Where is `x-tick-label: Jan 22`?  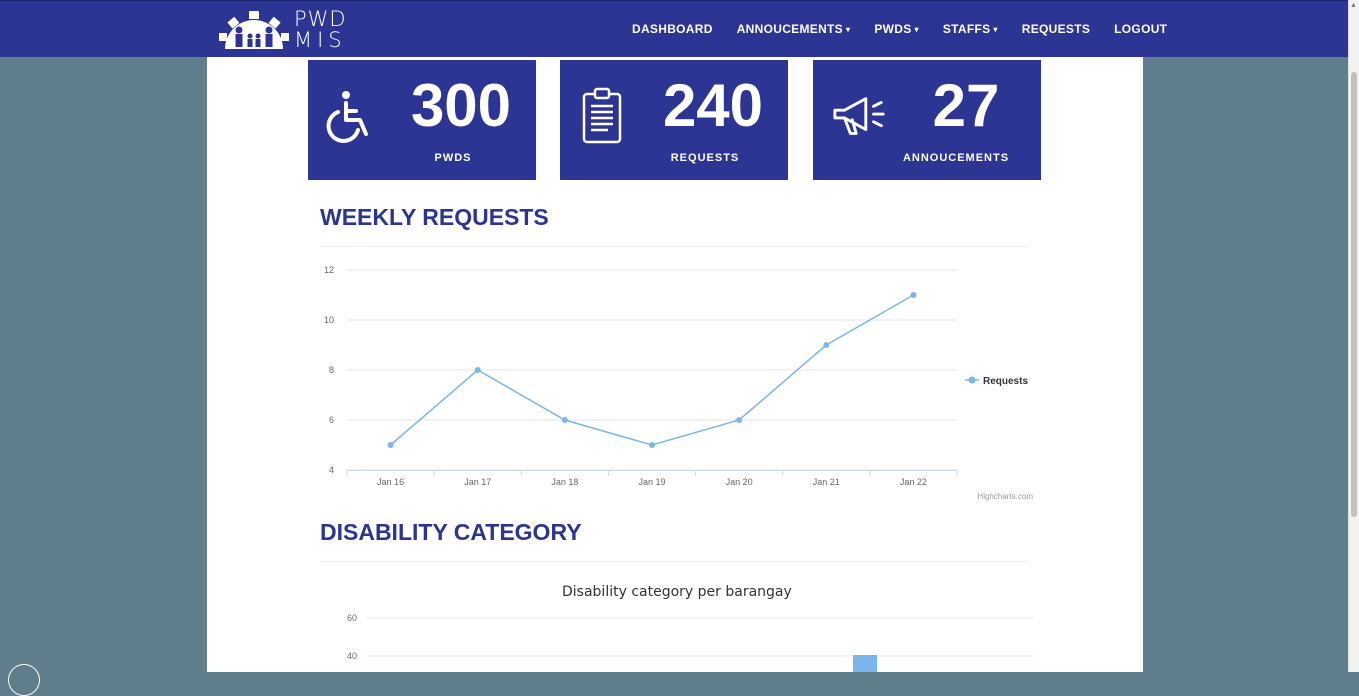 x-tick-label: Jan 22 is located at coordinates (913, 482).